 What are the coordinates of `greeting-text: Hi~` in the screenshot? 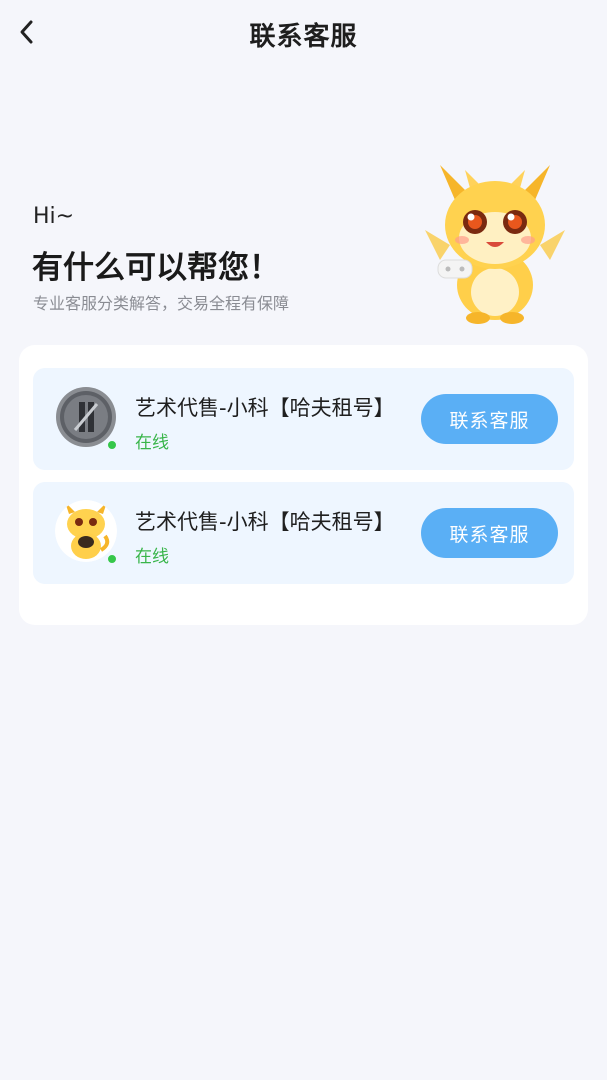 It's located at (54, 216).